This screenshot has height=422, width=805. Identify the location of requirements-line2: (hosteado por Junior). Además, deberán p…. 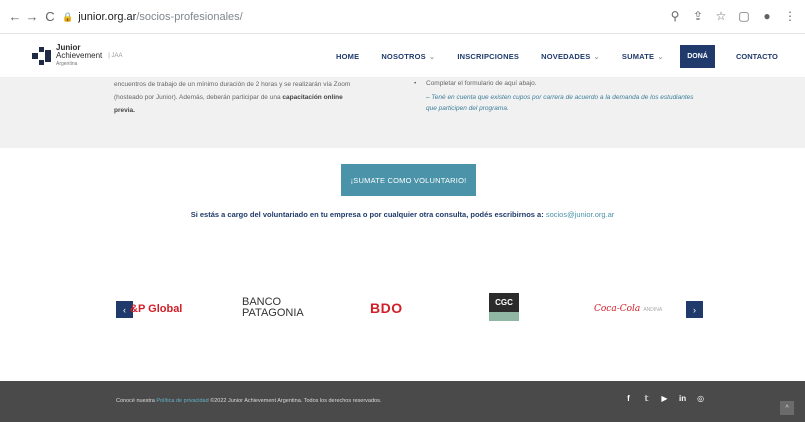
(197, 97).